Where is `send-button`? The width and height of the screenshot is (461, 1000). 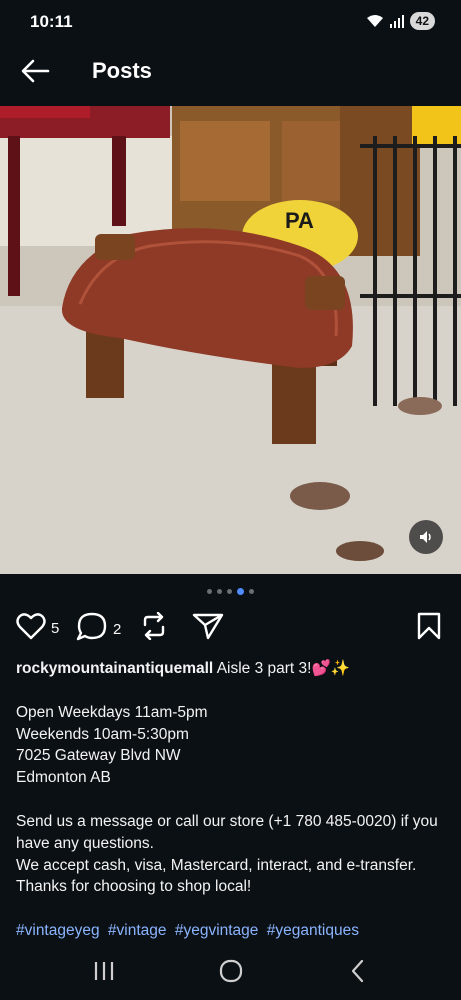
send-button is located at coordinates (208, 628).